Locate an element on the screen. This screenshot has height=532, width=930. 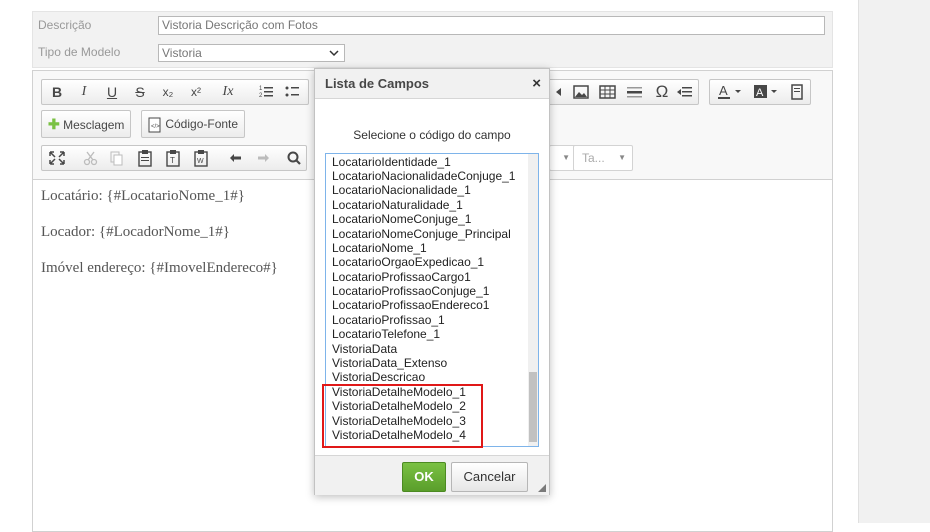
content-line-locatario: Locatário: {#LocatarioNome_1#} is located at coordinates (143, 196).